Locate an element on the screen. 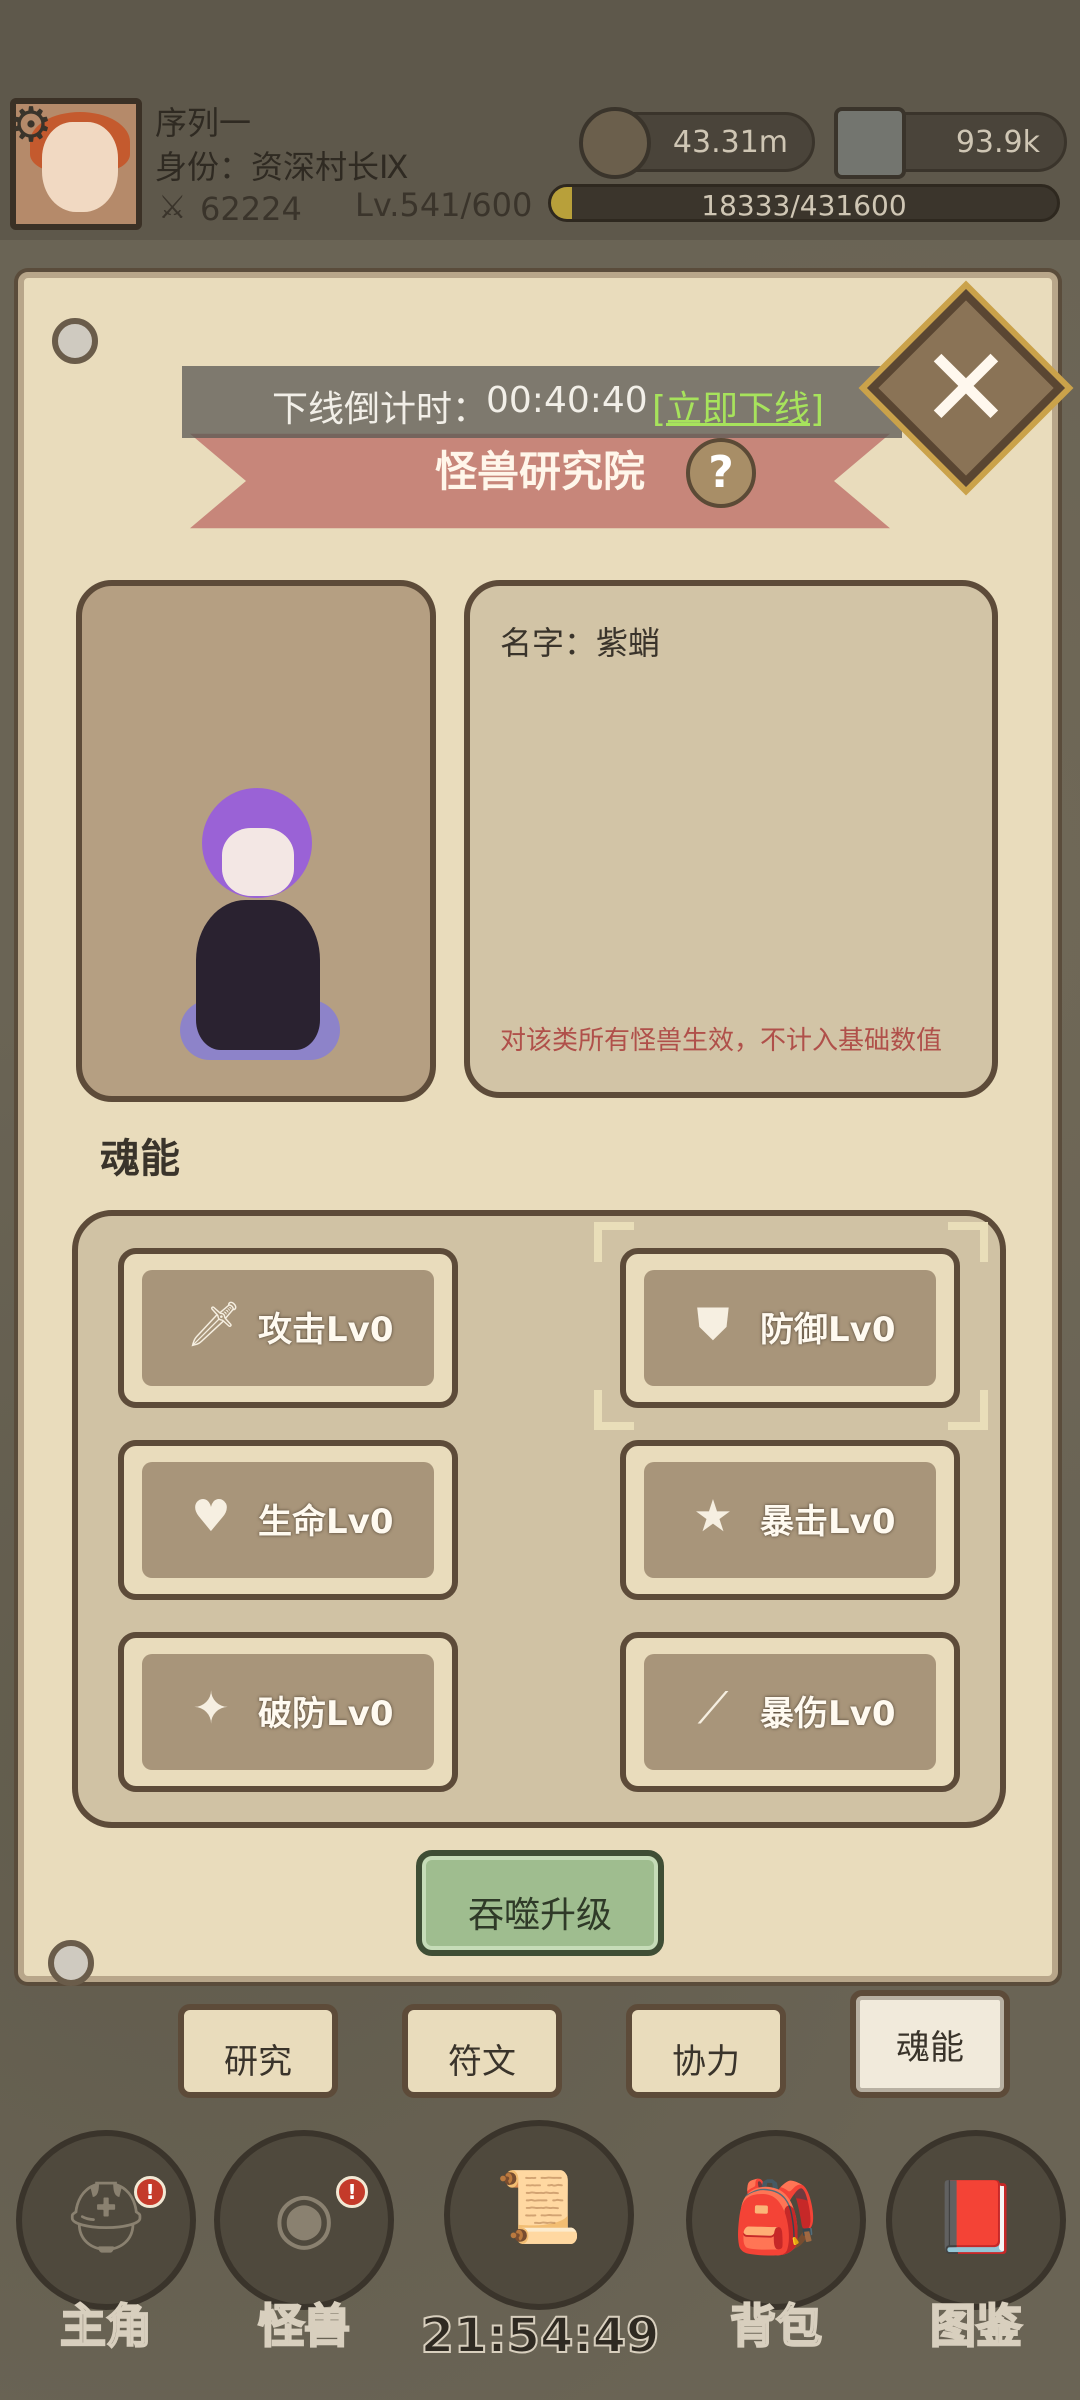 The image size is (1080, 2400). nav-codex-button: 📕 is located at coordinates (976, 2220).